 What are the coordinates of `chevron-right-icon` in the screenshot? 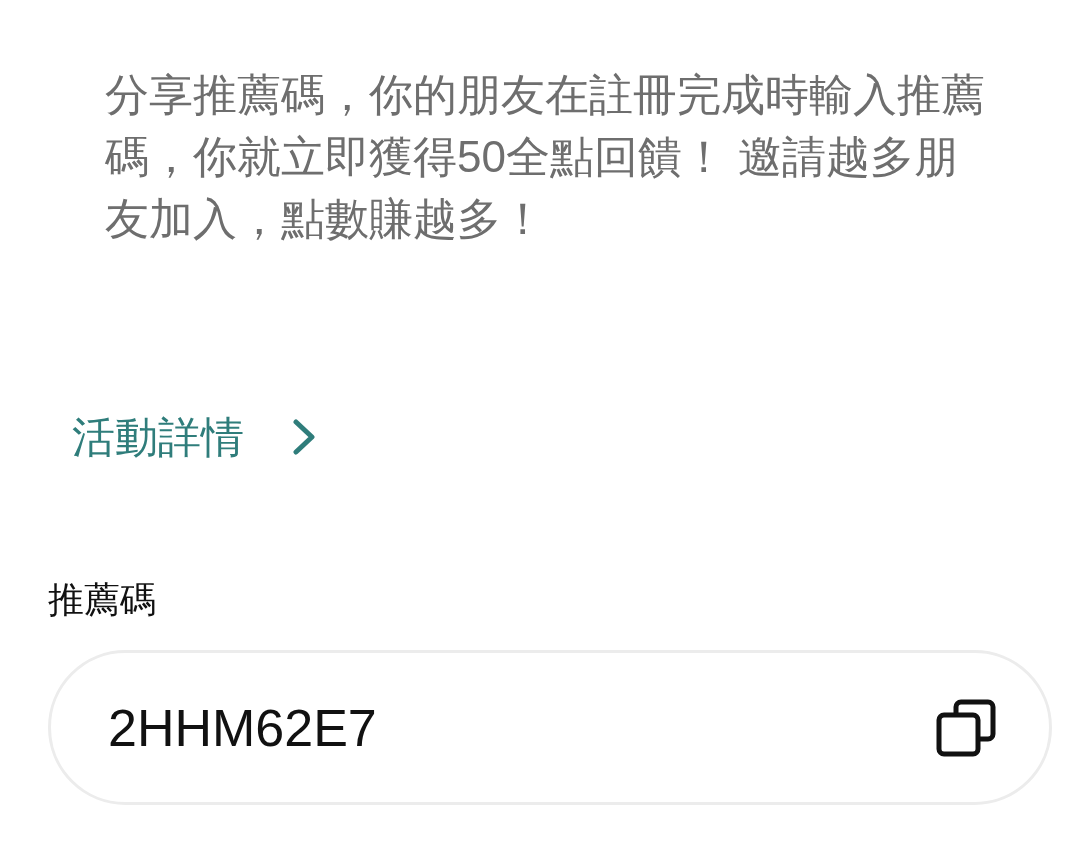 It's located at (304, 437).